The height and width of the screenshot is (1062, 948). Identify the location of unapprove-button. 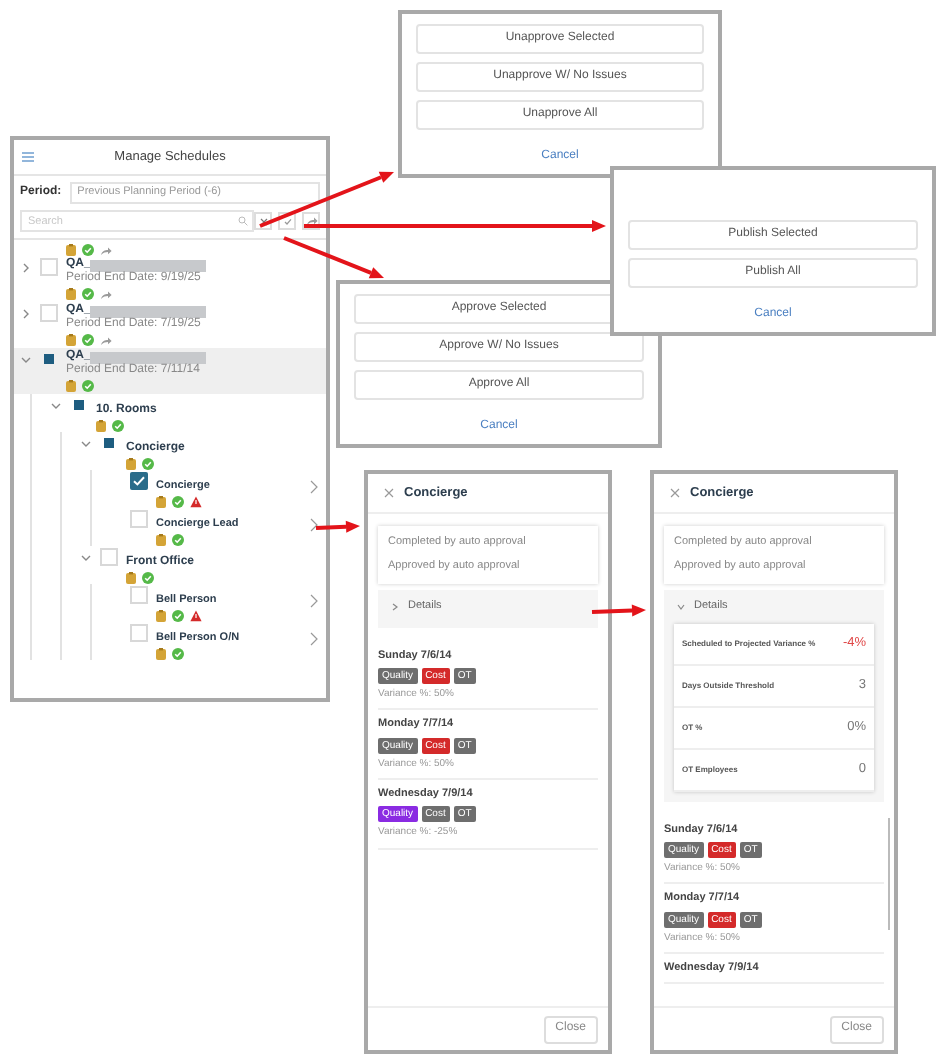
(263, 221).